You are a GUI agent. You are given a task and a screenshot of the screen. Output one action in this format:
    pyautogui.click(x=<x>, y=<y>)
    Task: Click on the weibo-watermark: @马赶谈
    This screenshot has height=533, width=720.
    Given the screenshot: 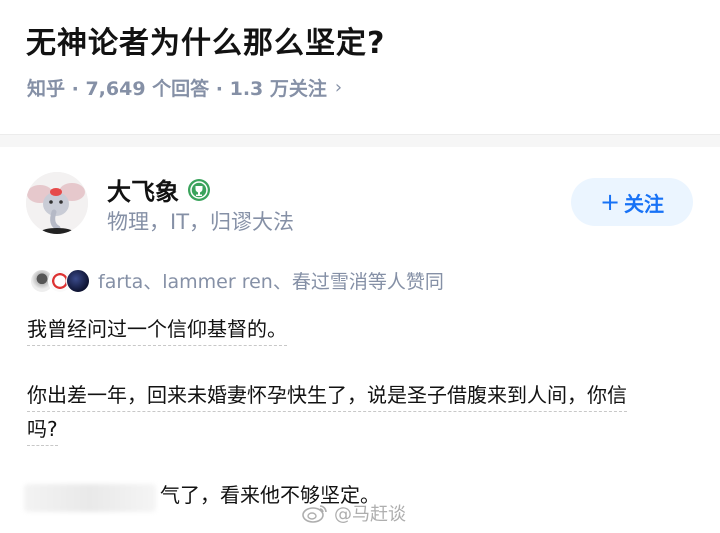 What is the action you would take?
    pyautogui.click(x=354, y=513)
    